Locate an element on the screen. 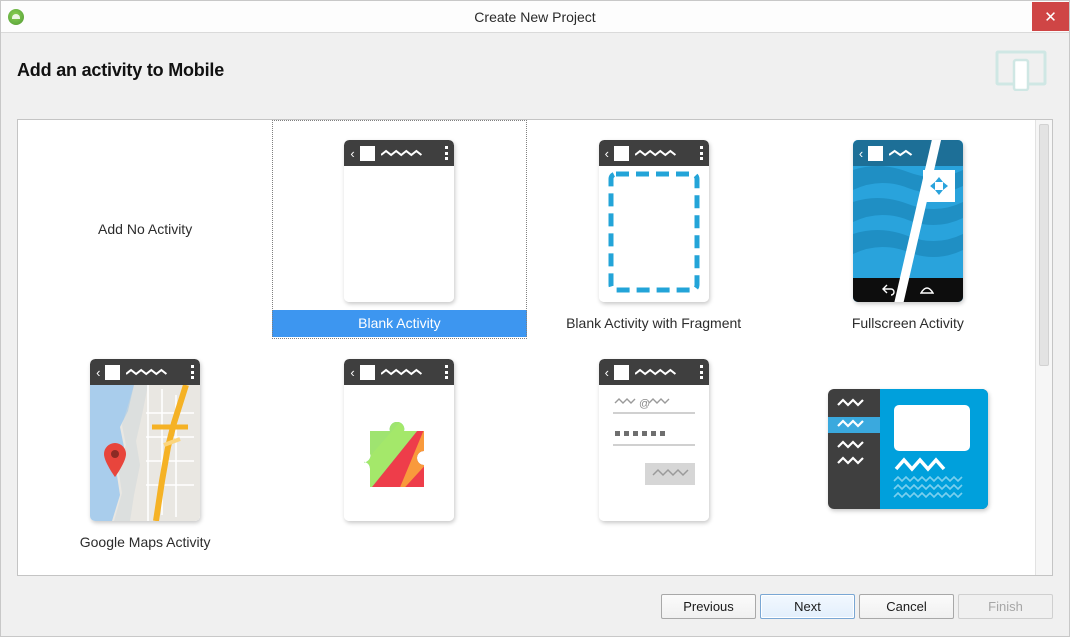 Image resolution: width=1070 pixels, height=637 pixels. play-services-puzzle-icon is located at coordinates (394, 454).